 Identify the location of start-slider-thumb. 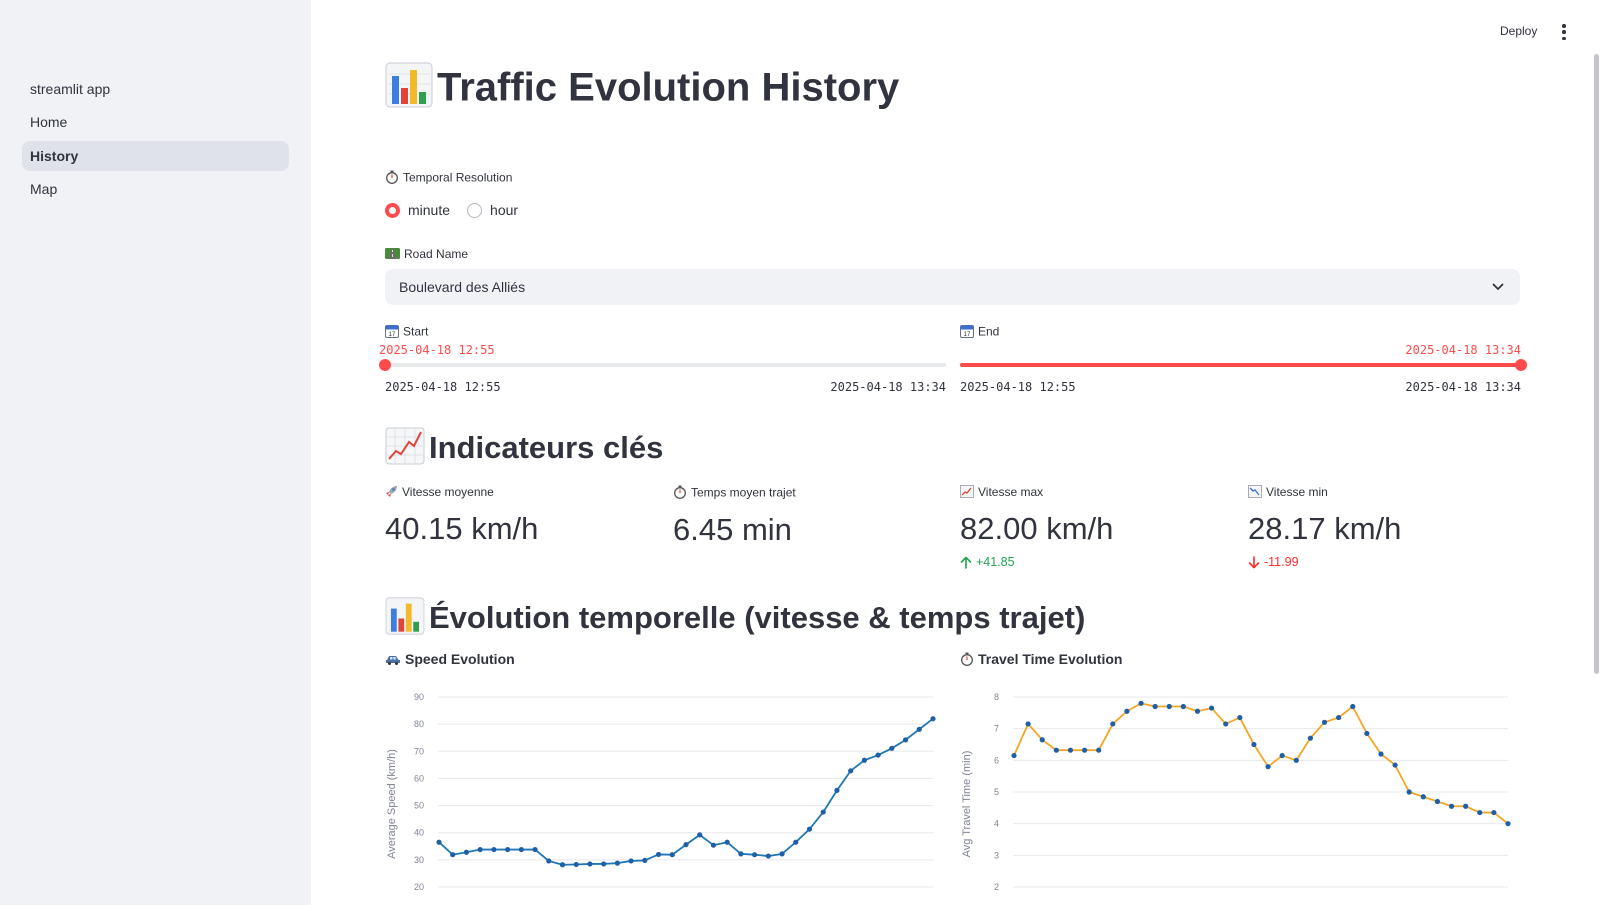
(385, 365).